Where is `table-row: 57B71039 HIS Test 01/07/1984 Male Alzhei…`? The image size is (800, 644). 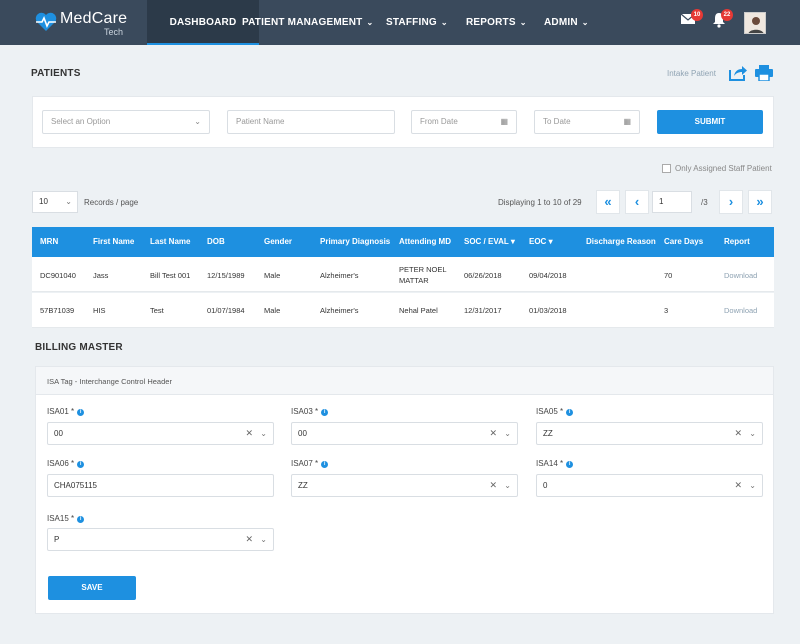 table-row: 57B71039 HIS Test 01/07/1984 Male Alzhei… is located at coordinates (403, 310).